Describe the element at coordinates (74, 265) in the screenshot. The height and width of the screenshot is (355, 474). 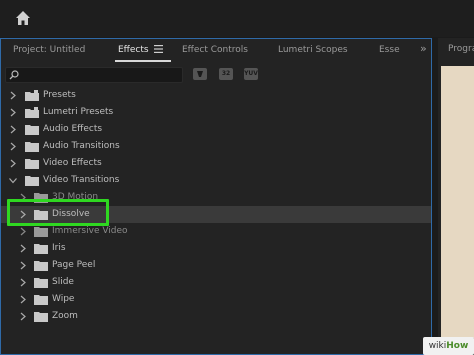
I see `tree-item-label: Page Peel` at that location.